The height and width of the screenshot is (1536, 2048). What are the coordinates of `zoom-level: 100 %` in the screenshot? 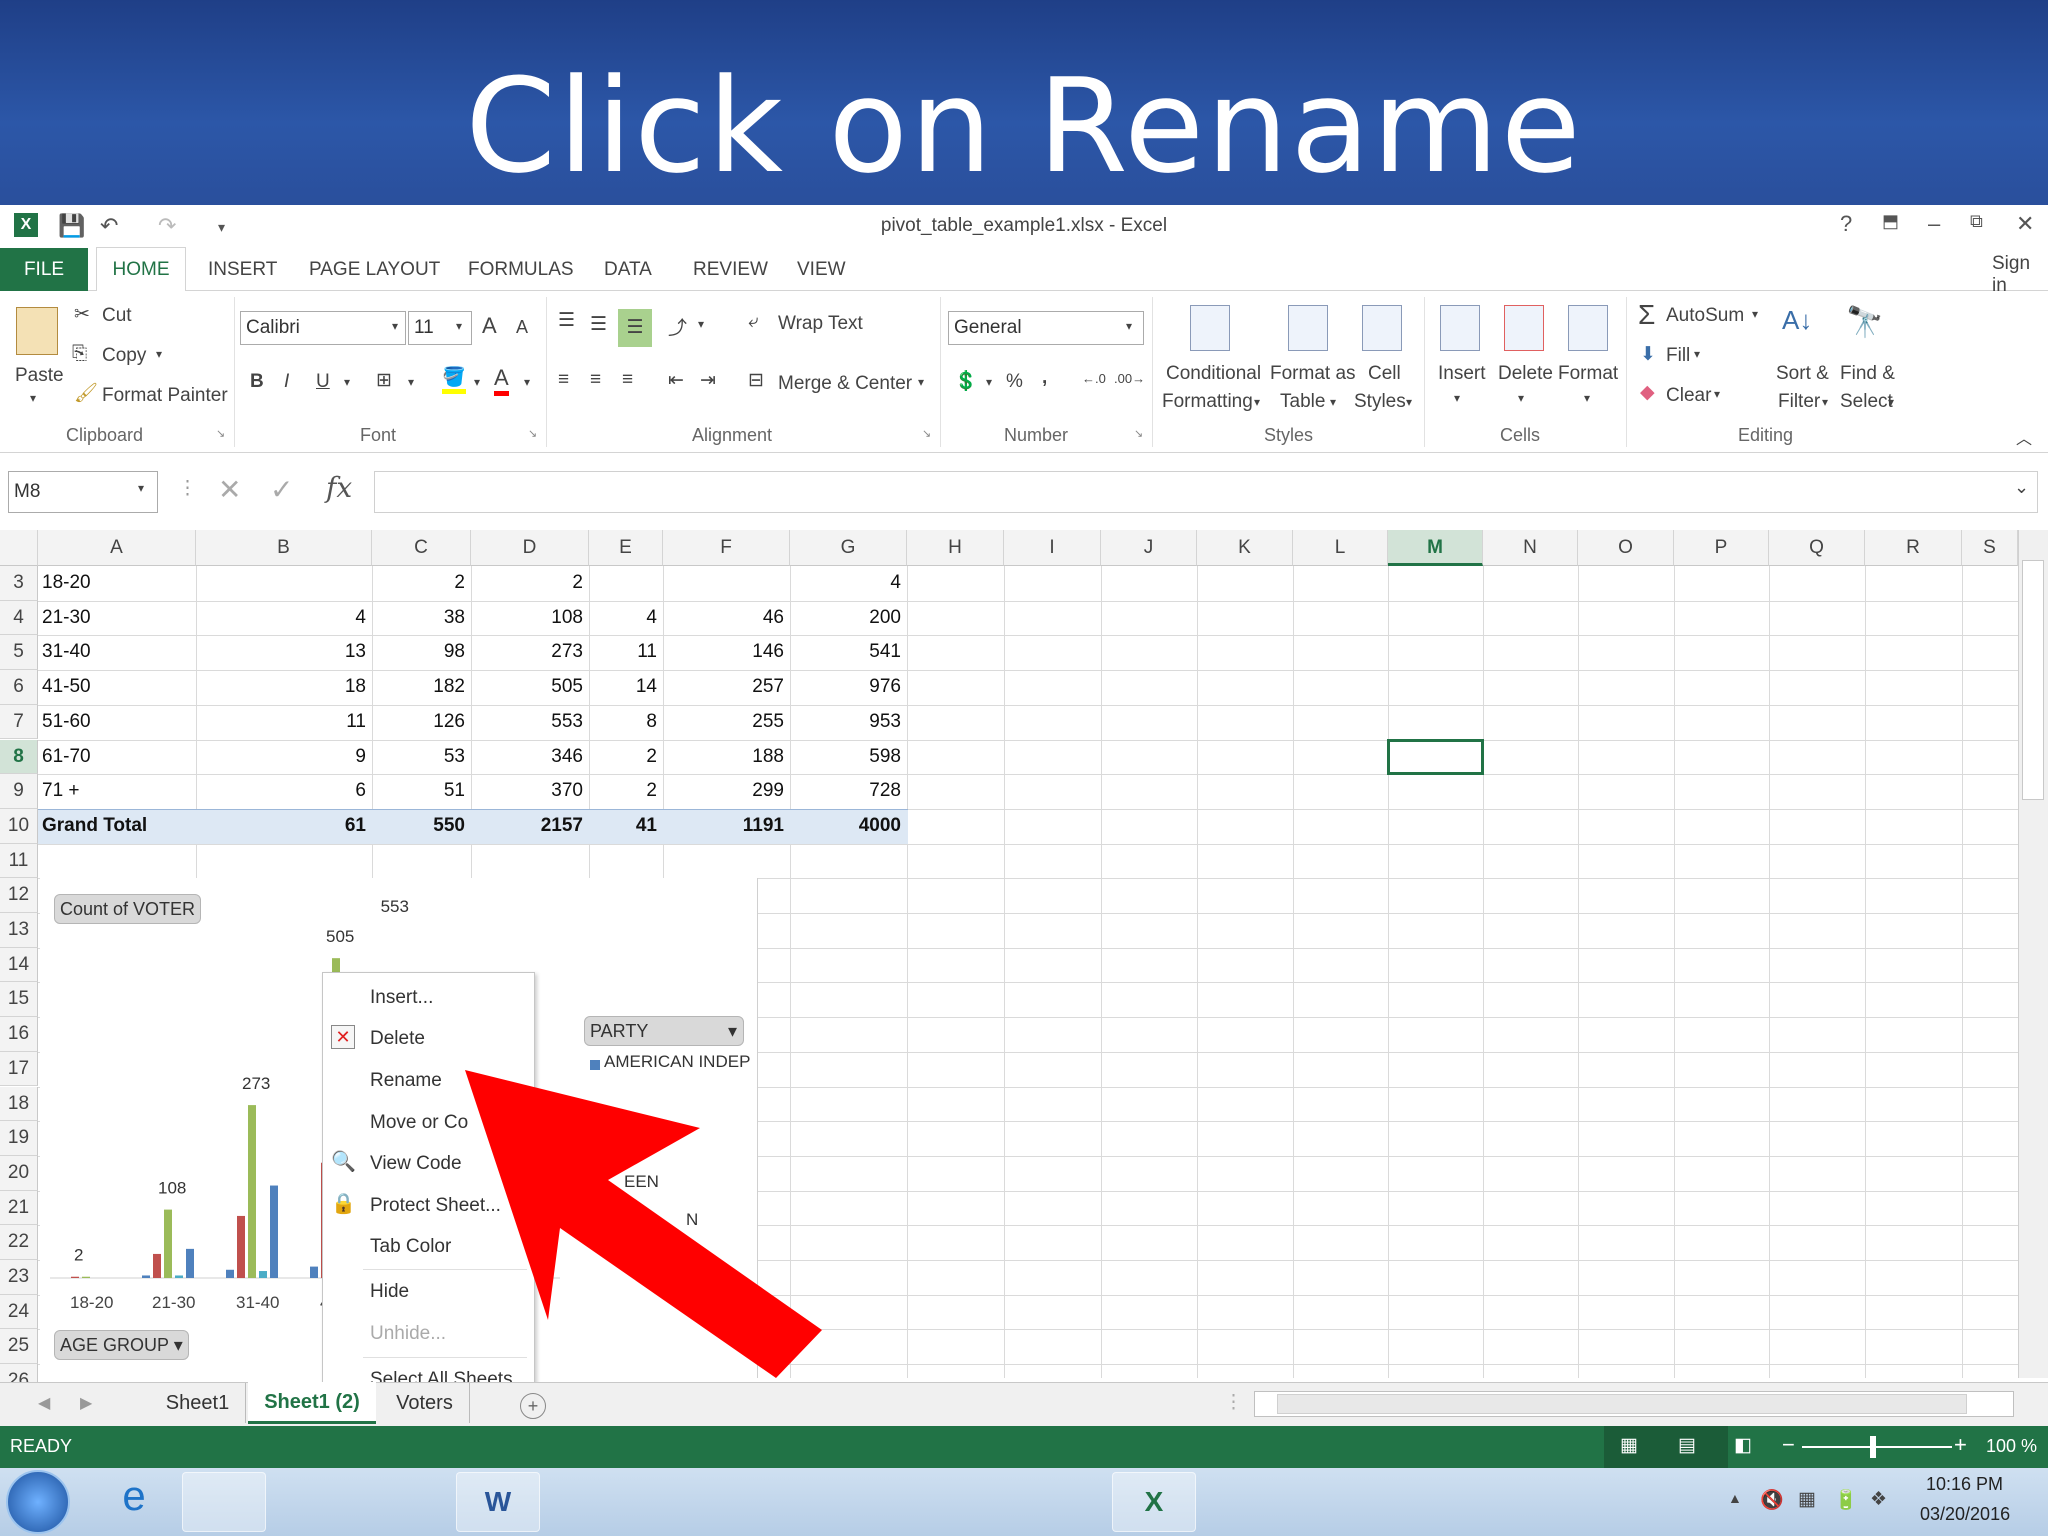 It's located at (2011, 1446).